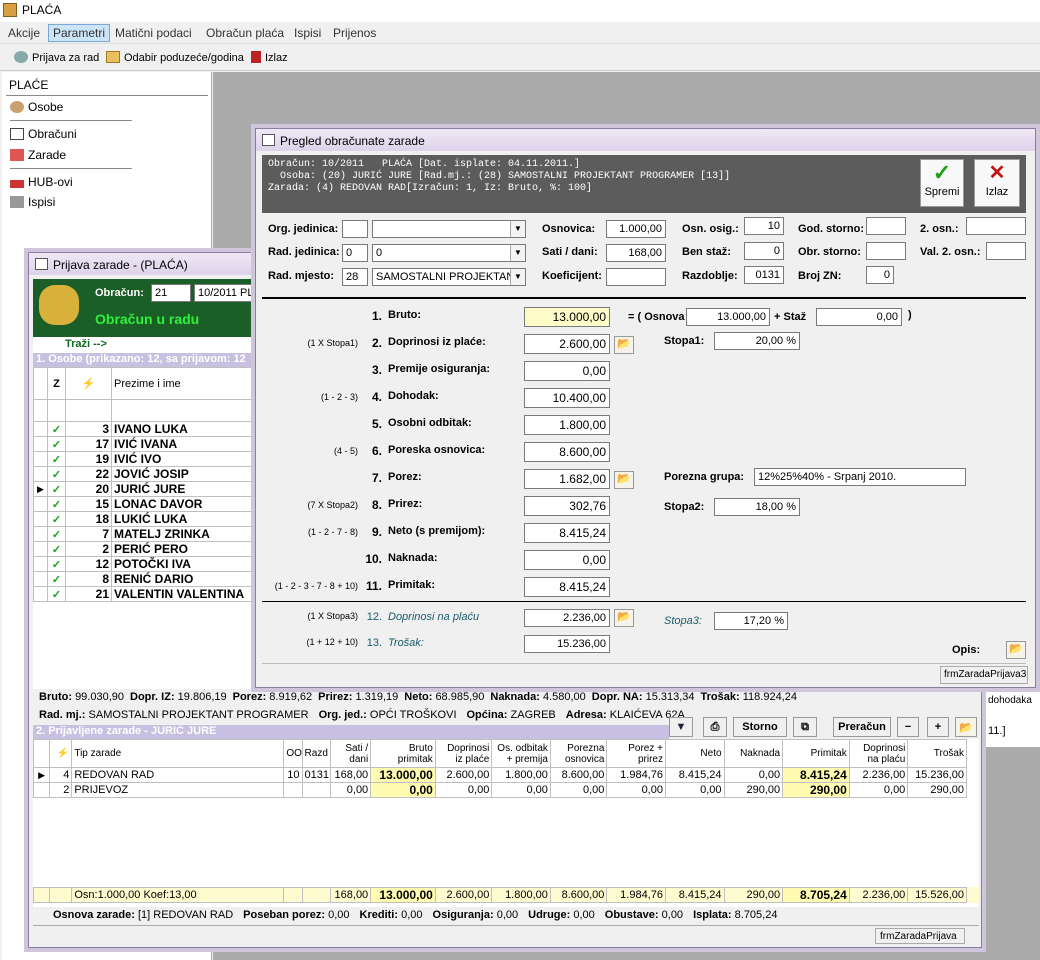 The width and height of the screenshot is (1040, 960). What do you see at coordinates (335, 697) in the screenshot?
I see `total-label: Prirez:` at bounding box center [335, 697].